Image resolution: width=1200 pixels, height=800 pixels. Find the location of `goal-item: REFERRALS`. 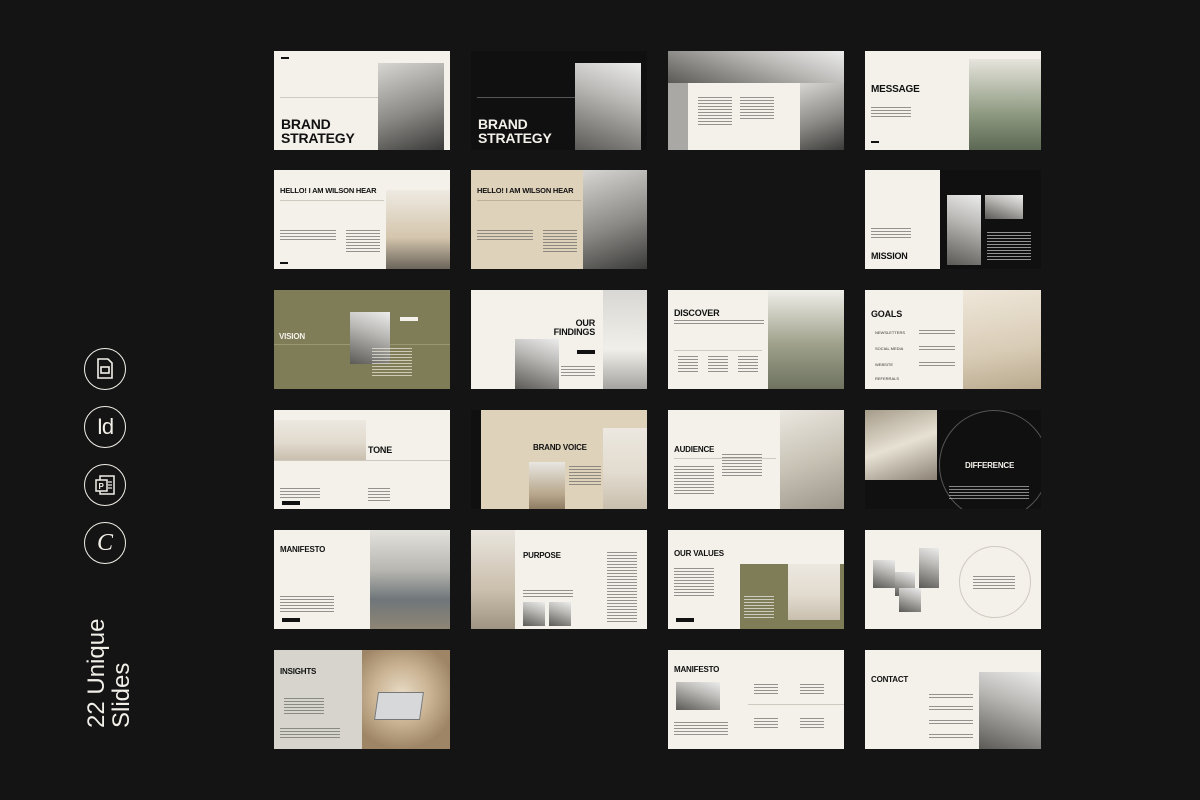

goal-item: REFERRALS is located at coordinates (887, 378).